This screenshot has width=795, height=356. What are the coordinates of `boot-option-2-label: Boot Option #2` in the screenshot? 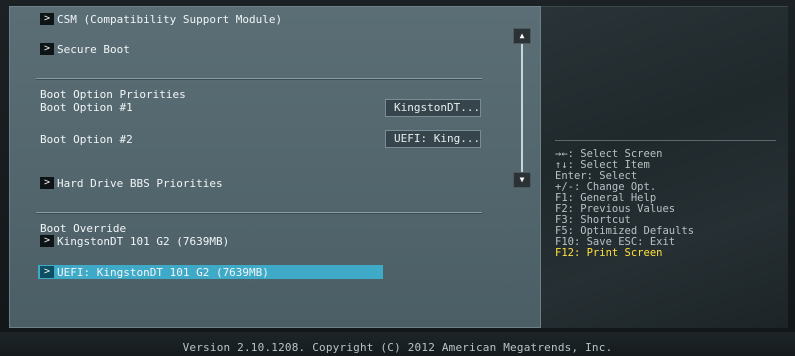 It's located at (86, 139).